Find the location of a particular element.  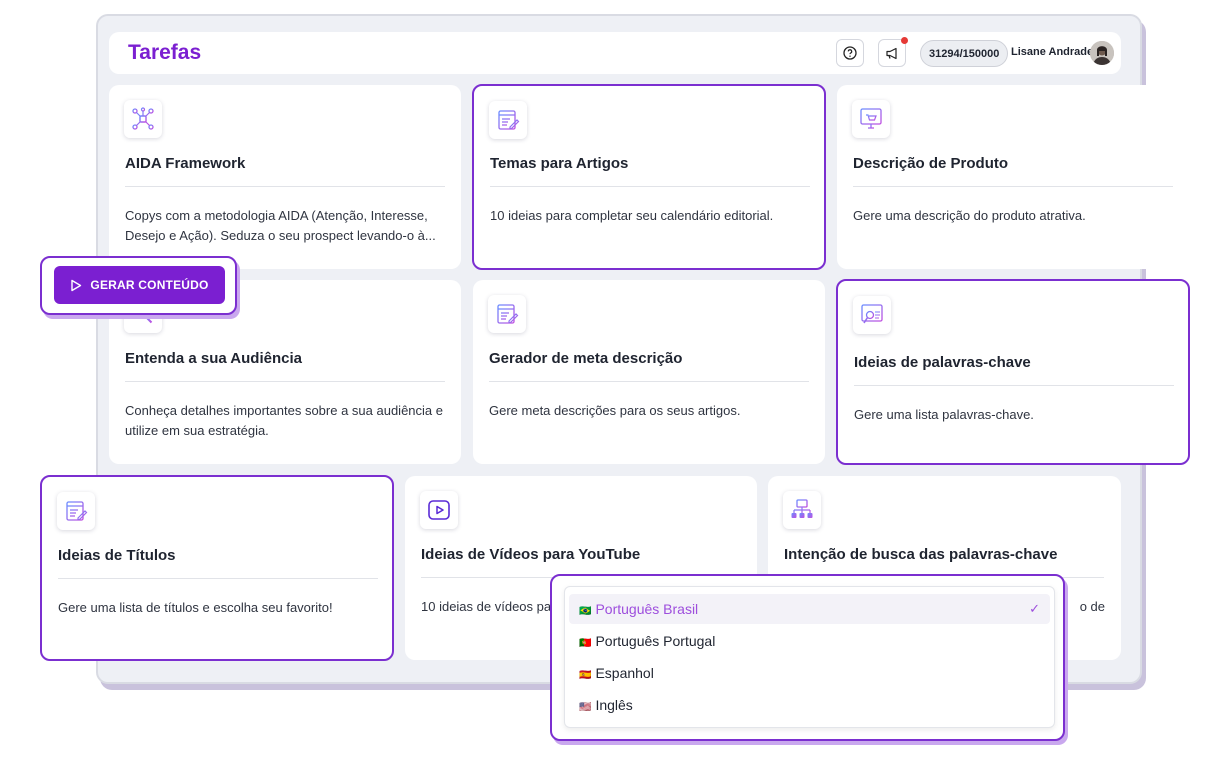

language-label: Espanhol is located at coordinates (624, 673).